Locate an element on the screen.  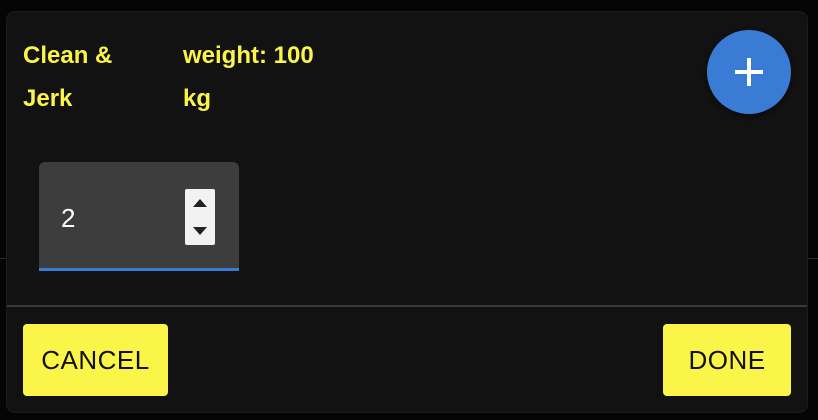
stepper-up-button is located at coordinates (200, 203).